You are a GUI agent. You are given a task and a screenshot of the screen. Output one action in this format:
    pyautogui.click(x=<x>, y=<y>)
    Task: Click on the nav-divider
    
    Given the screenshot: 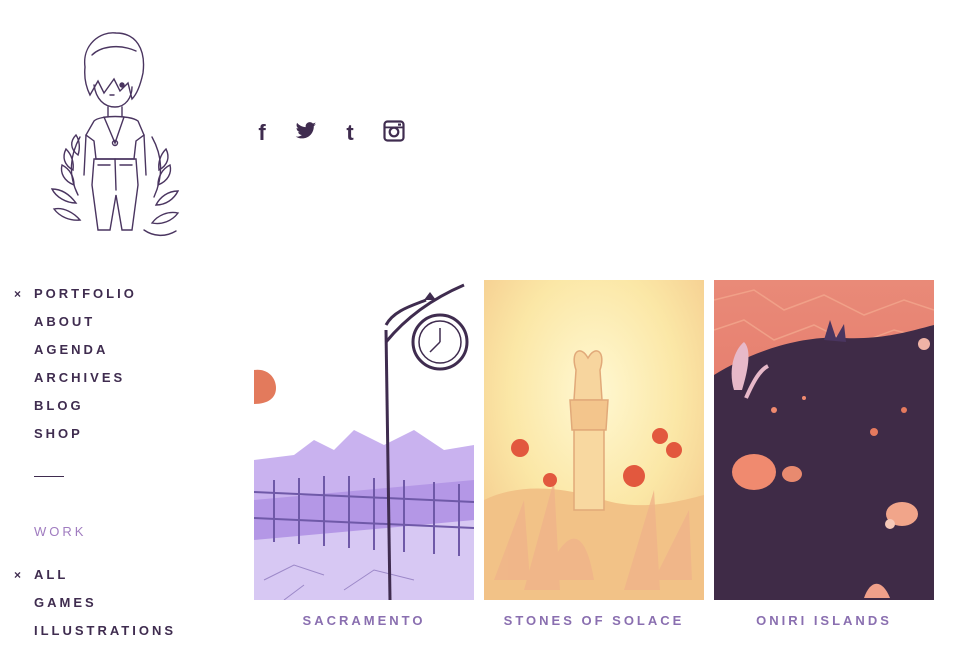 What is the action you would take?
    pyautogui.click(x=49, y=476)
    